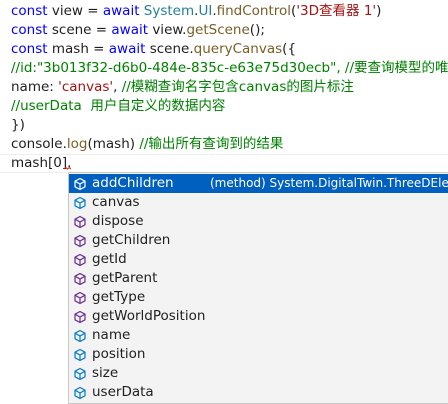  Describe the element at coordinates (169, 11) in the screenshot. I see `class-name: System` at that location.